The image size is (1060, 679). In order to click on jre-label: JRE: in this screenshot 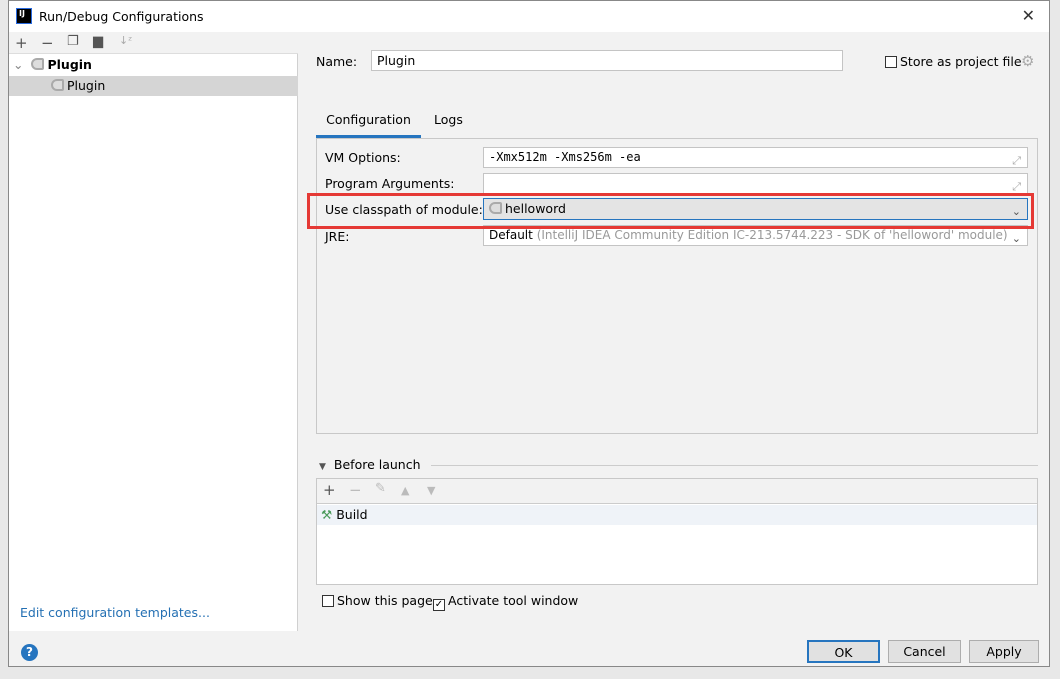, I will do `click(337, 236)`.